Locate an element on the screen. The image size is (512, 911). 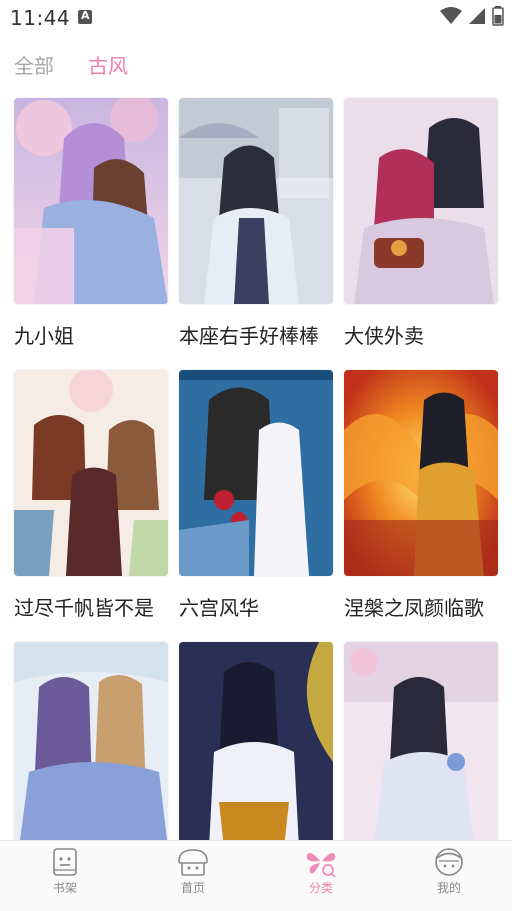
nav-category: 分类 is located at coordinates (321, 871).